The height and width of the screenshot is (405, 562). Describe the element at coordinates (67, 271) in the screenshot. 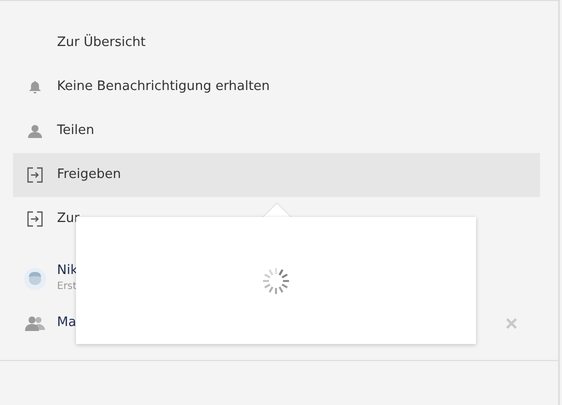

I see `participant-name: Nik` at that location.